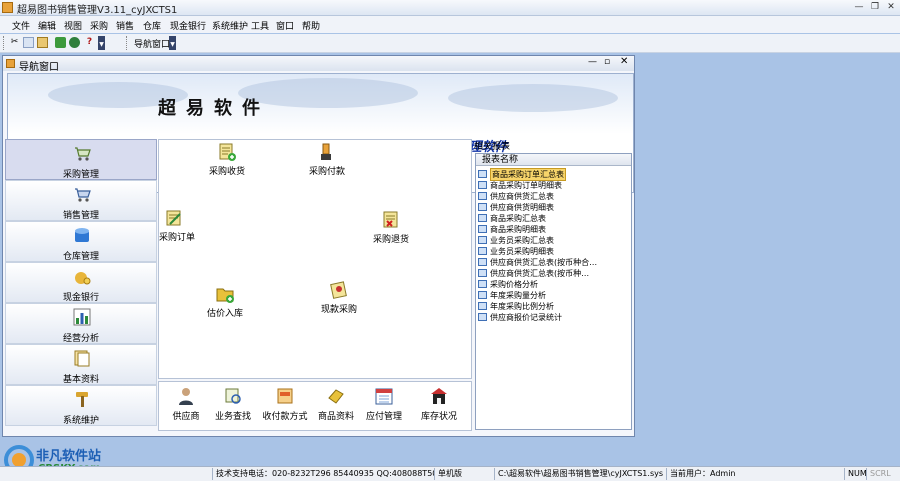 The image size is (900, 481). Describe the element at coordinates (341, 297) in the screenshot. I see `flow-cash-purchase: 现款采购` at that location.